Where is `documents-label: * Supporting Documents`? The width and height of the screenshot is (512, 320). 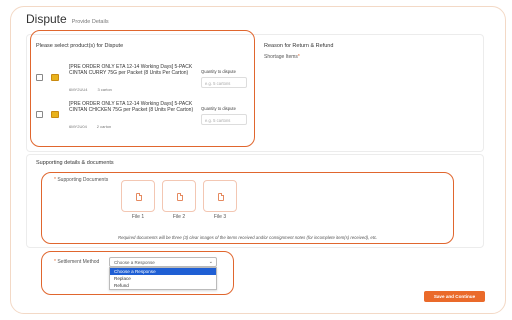 documents-label: * Supporting Documents is located at coordinates (81, 180).